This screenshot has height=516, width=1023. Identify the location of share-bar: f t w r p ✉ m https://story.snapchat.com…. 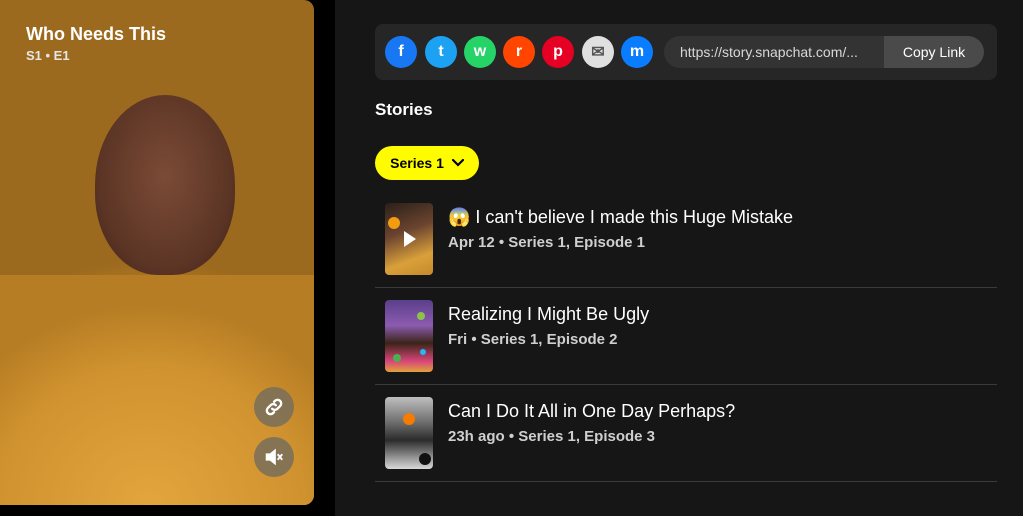
(686, 52).